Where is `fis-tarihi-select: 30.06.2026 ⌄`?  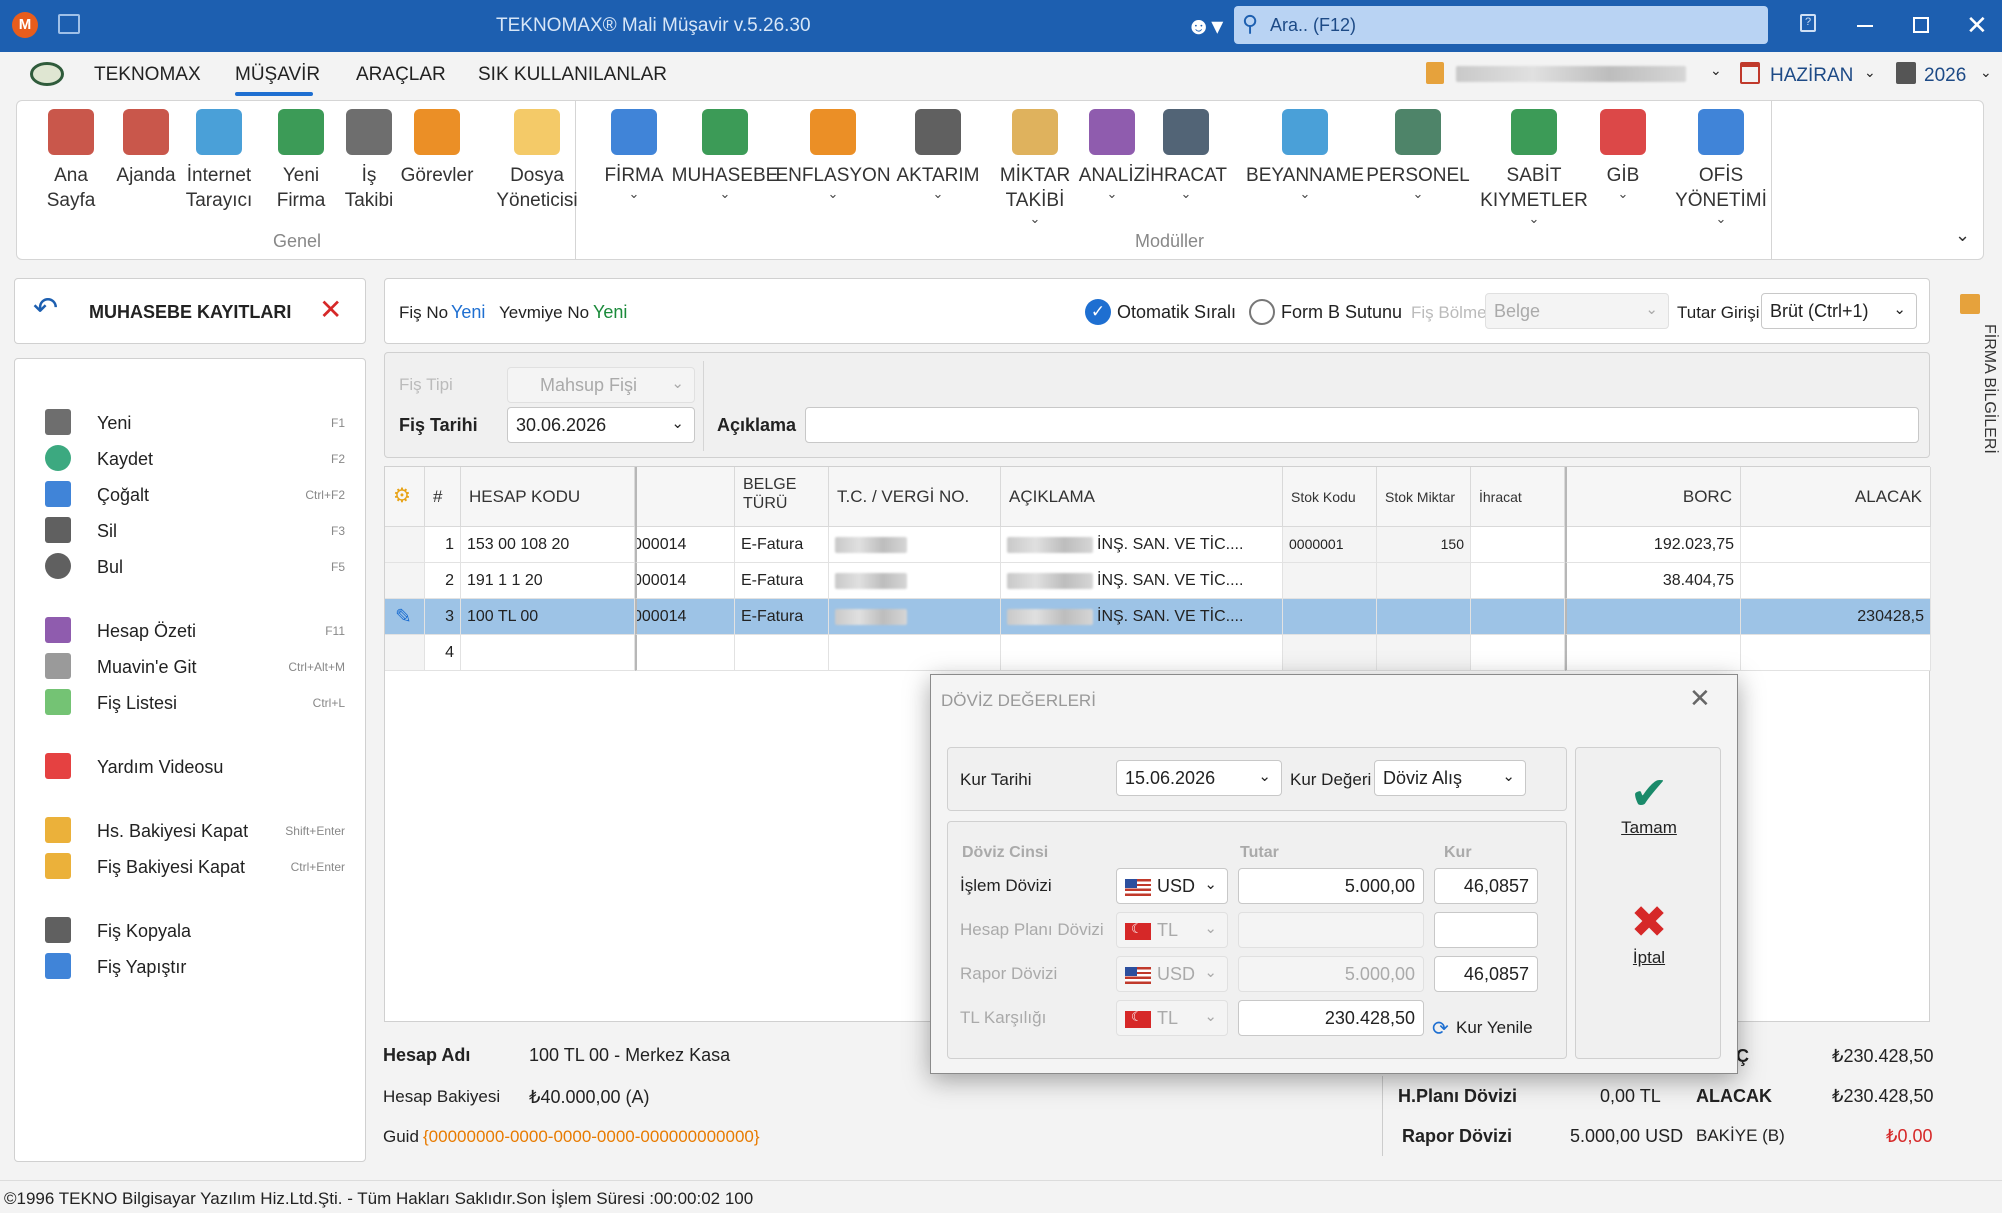 fis-tarihi-select: 30.06.2026 ⌄ is located at coordinates (601, 425).